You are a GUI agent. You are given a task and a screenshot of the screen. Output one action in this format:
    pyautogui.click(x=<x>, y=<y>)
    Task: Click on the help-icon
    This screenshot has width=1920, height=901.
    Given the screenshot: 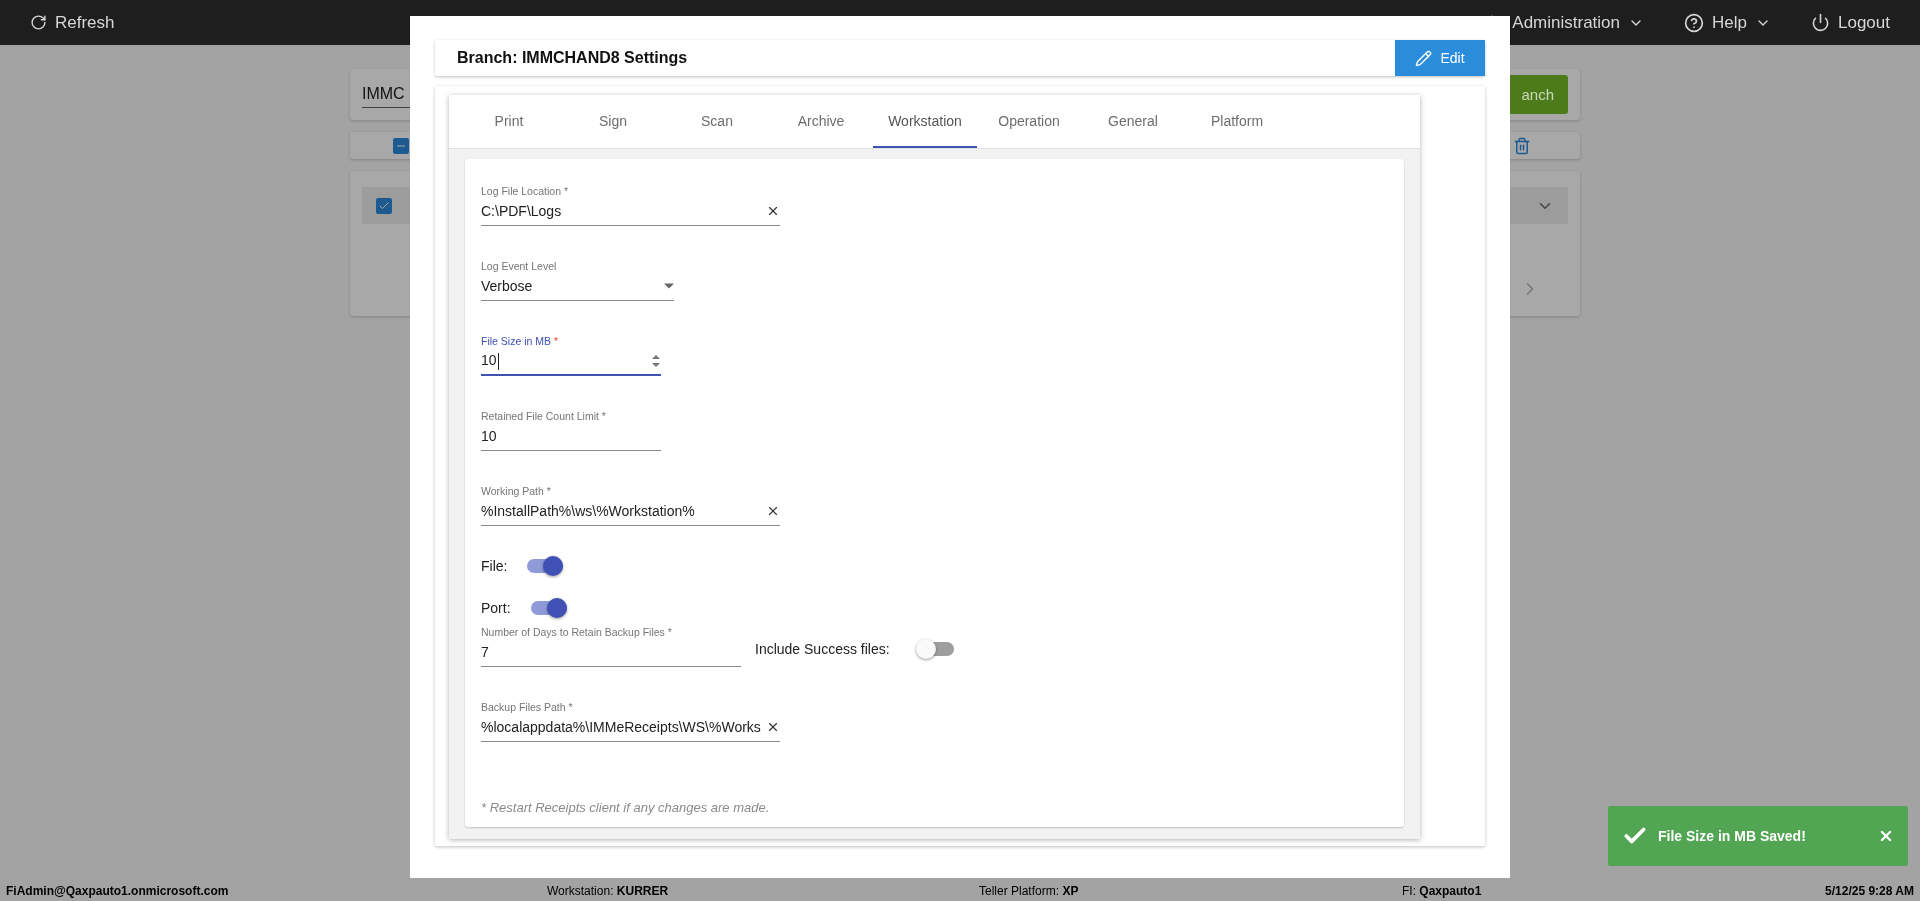 What is the action you would take?
    pyautogui.click(x=1694, y=22)
    